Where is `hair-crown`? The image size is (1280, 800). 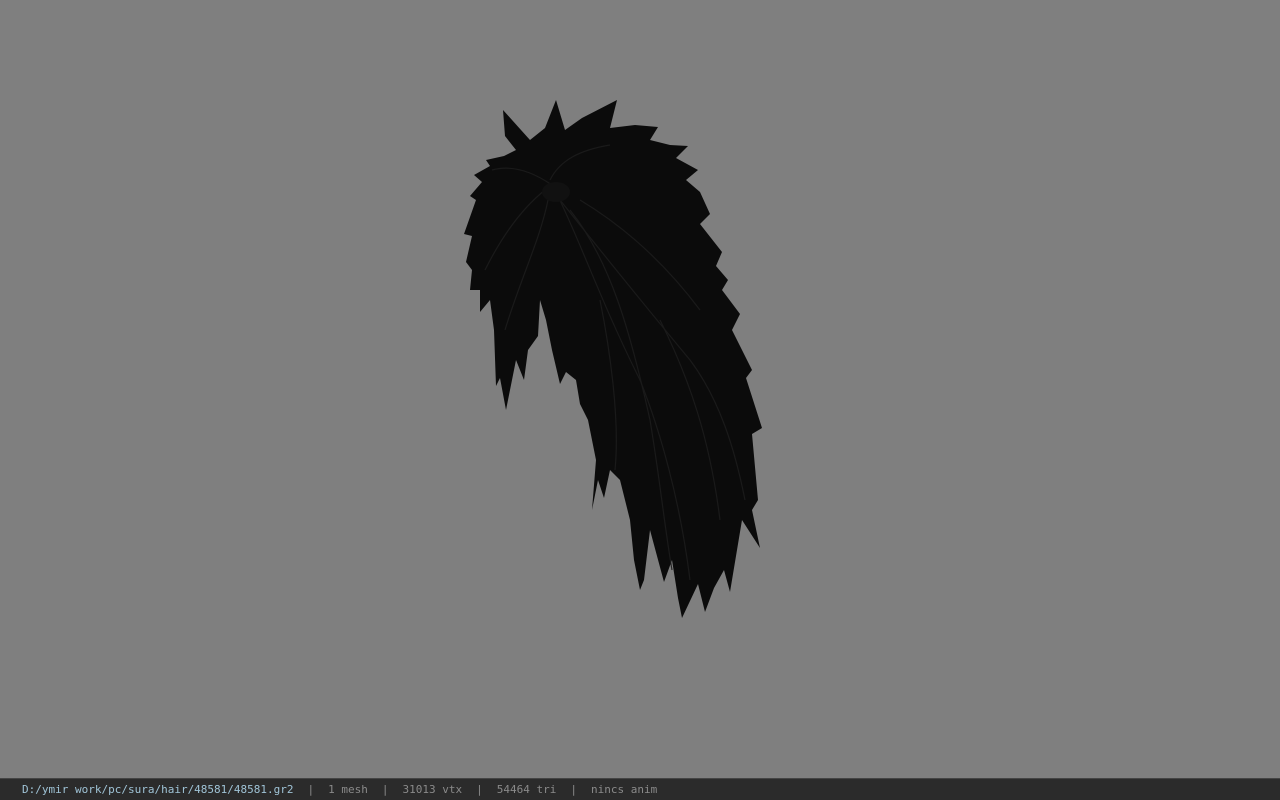 hair-crown is located at coordinates (556, 192).